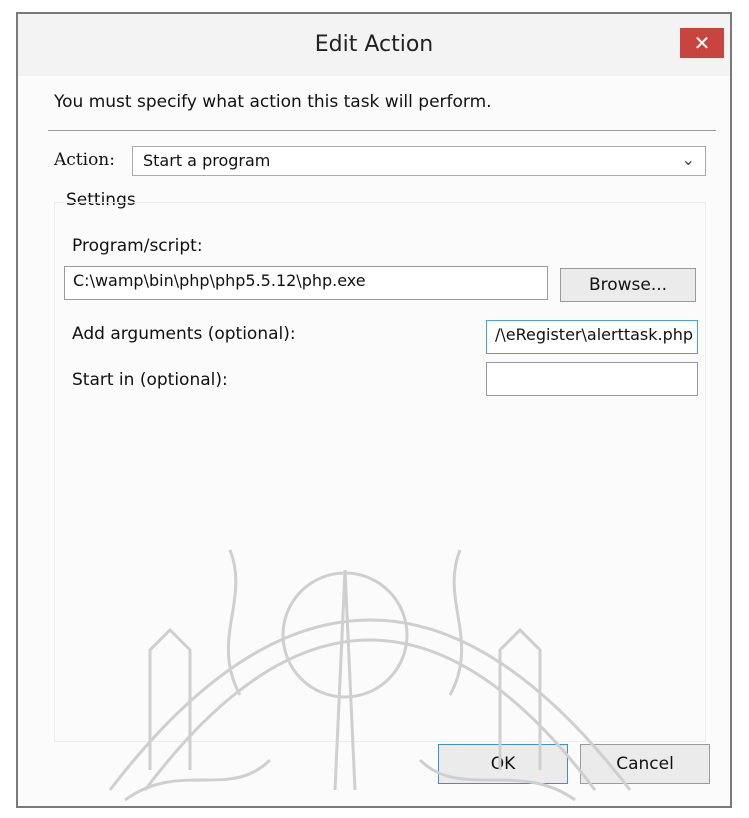 Image resolution: width=749 pixels, height=818 pixels. Describe the element at coordinates (645, 764) in the screenshot. I see `cancel-button: Cancel` at that location.